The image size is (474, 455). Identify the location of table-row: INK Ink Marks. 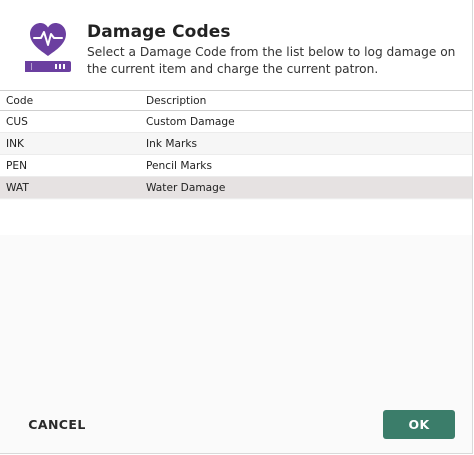
(236, 144).